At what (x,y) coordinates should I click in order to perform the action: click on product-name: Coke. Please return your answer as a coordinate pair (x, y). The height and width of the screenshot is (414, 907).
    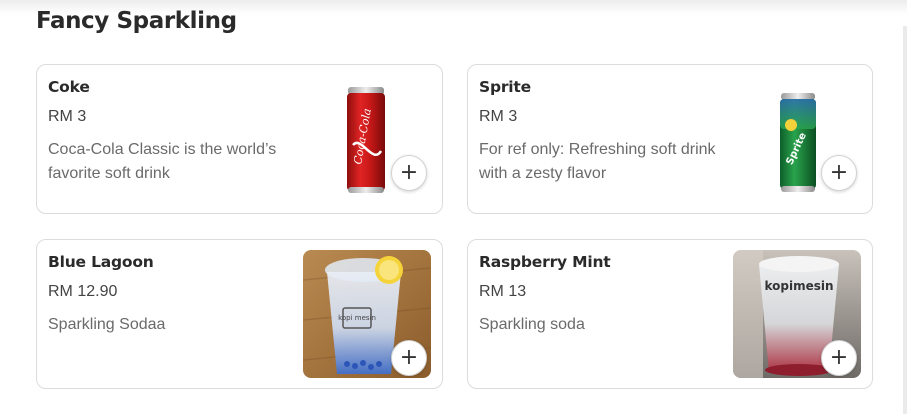
    Looking at the image, I should click on (69, 87).